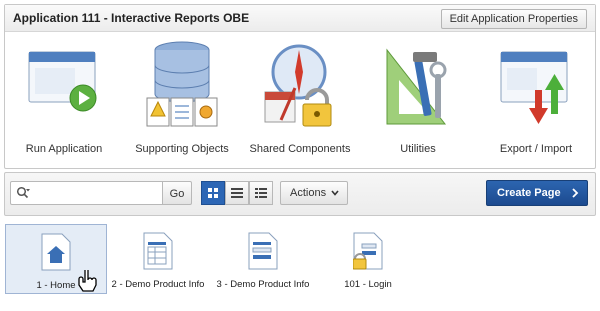  Describe the element at coordinates (513, 19) in the screenshot. I see `edit-application-properties-button: Edit Application Properties` at that location.